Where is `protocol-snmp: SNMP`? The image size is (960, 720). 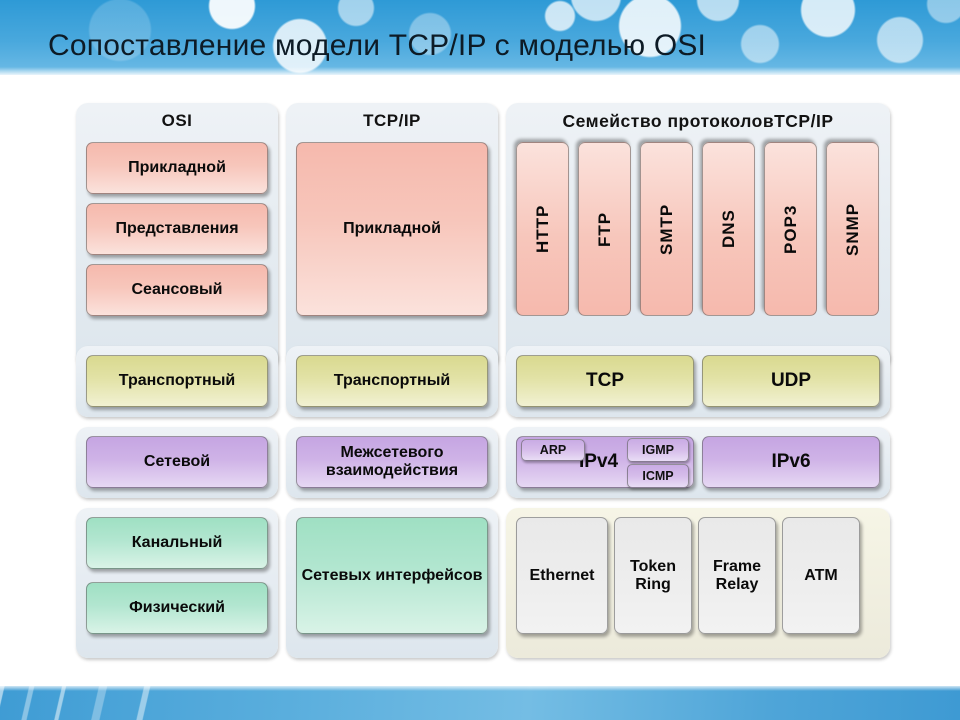
protocol-snmp: SNMP is located at coordinates (852, 229).